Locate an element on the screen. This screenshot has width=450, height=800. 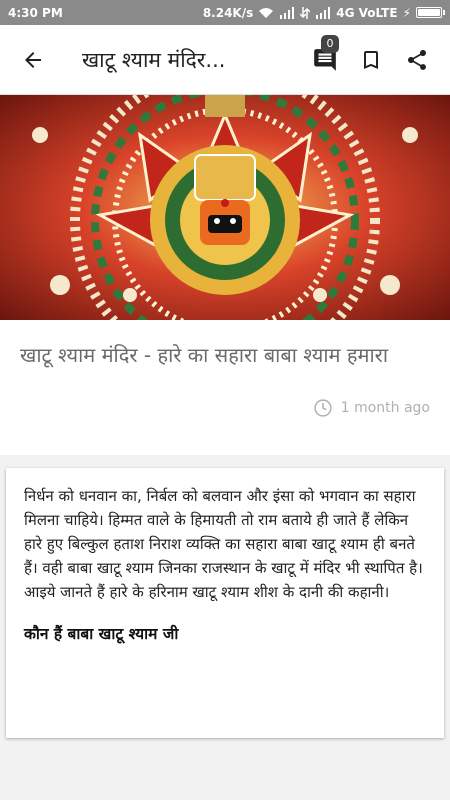
bookmark-icon is located at coordinates (371, 59).